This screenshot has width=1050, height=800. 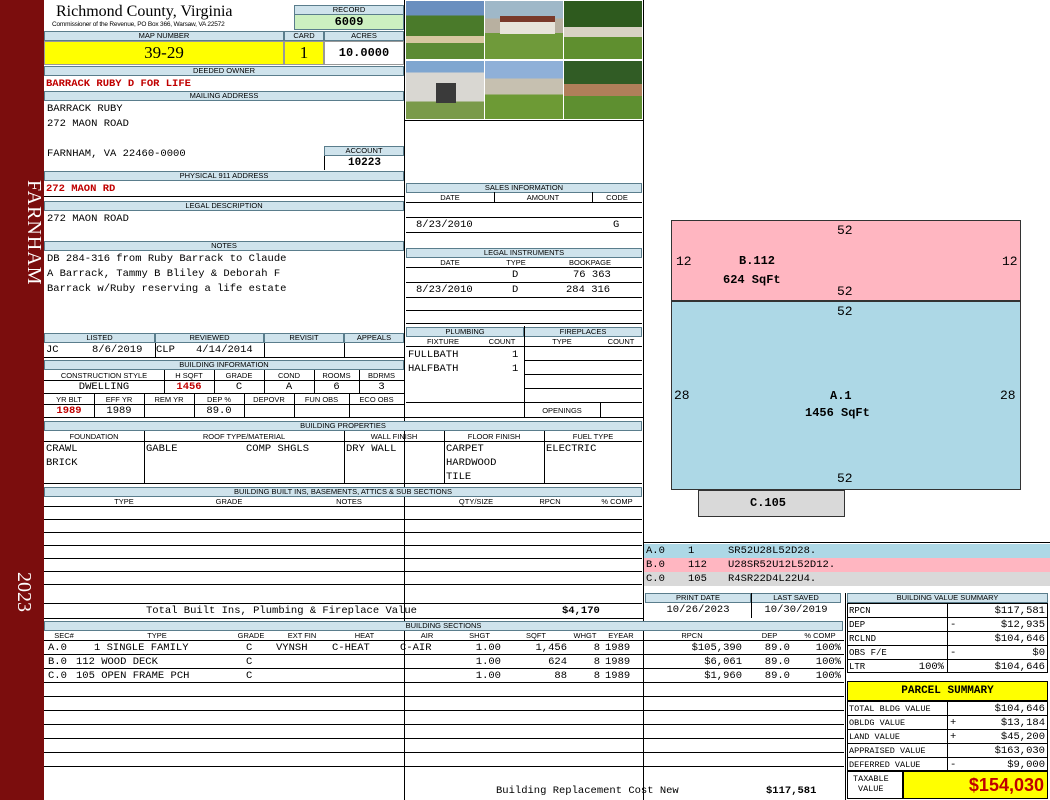 What do you see at coordinates (698, 610) in the screenshot?
I see `print-date: 10/26/2023` at bounding box center [698, 610].